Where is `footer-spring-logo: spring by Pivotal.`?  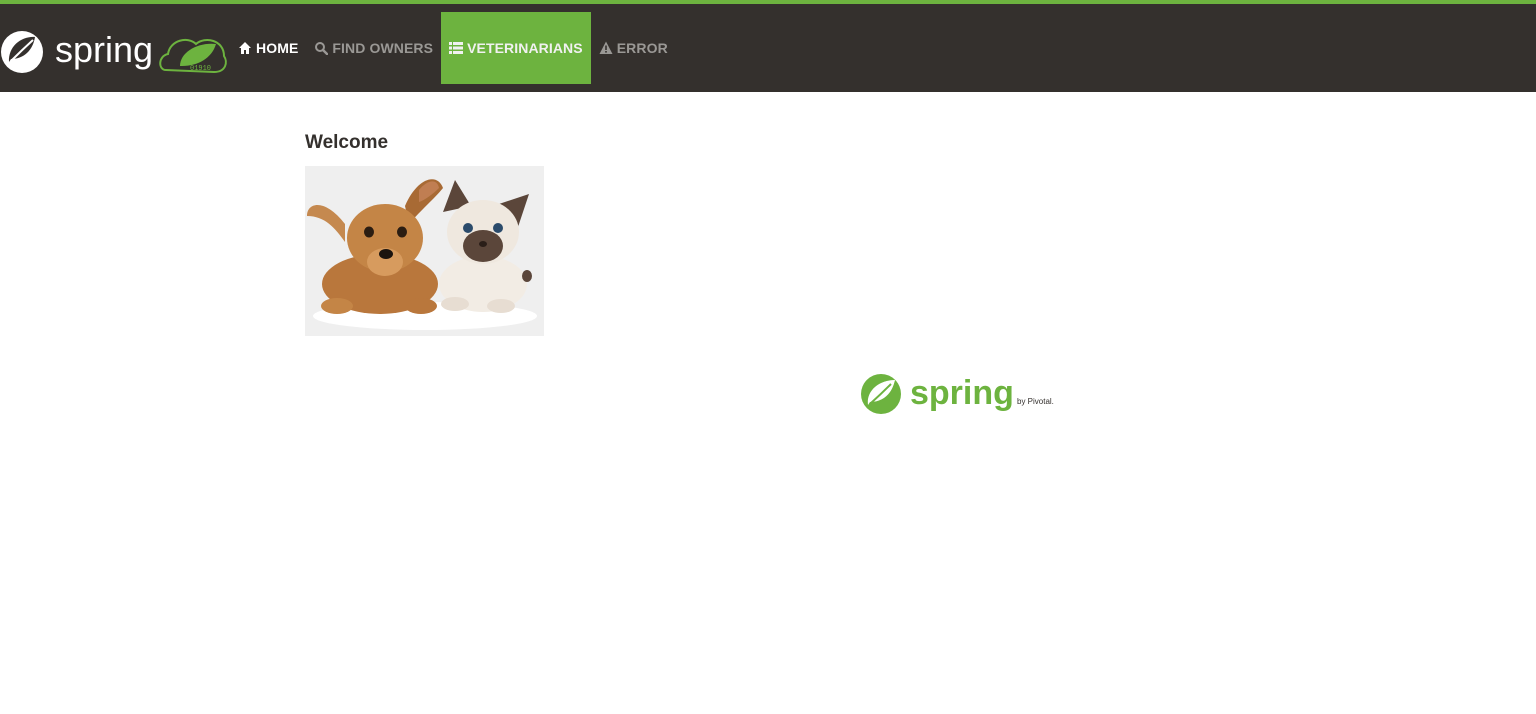 footer-spring-logo: spring by Pivotal. is located at coordinates (960, 394).